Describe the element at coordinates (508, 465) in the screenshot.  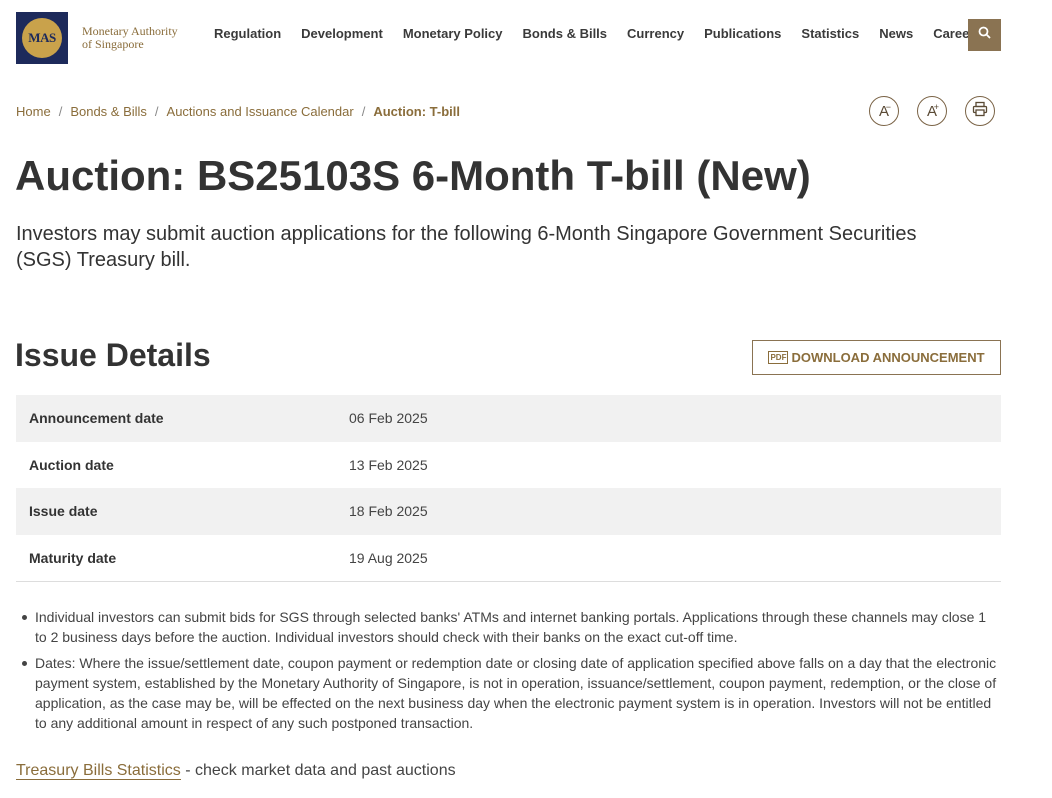
I see `table-row: Auction date 13 Feb 2025` at that location.